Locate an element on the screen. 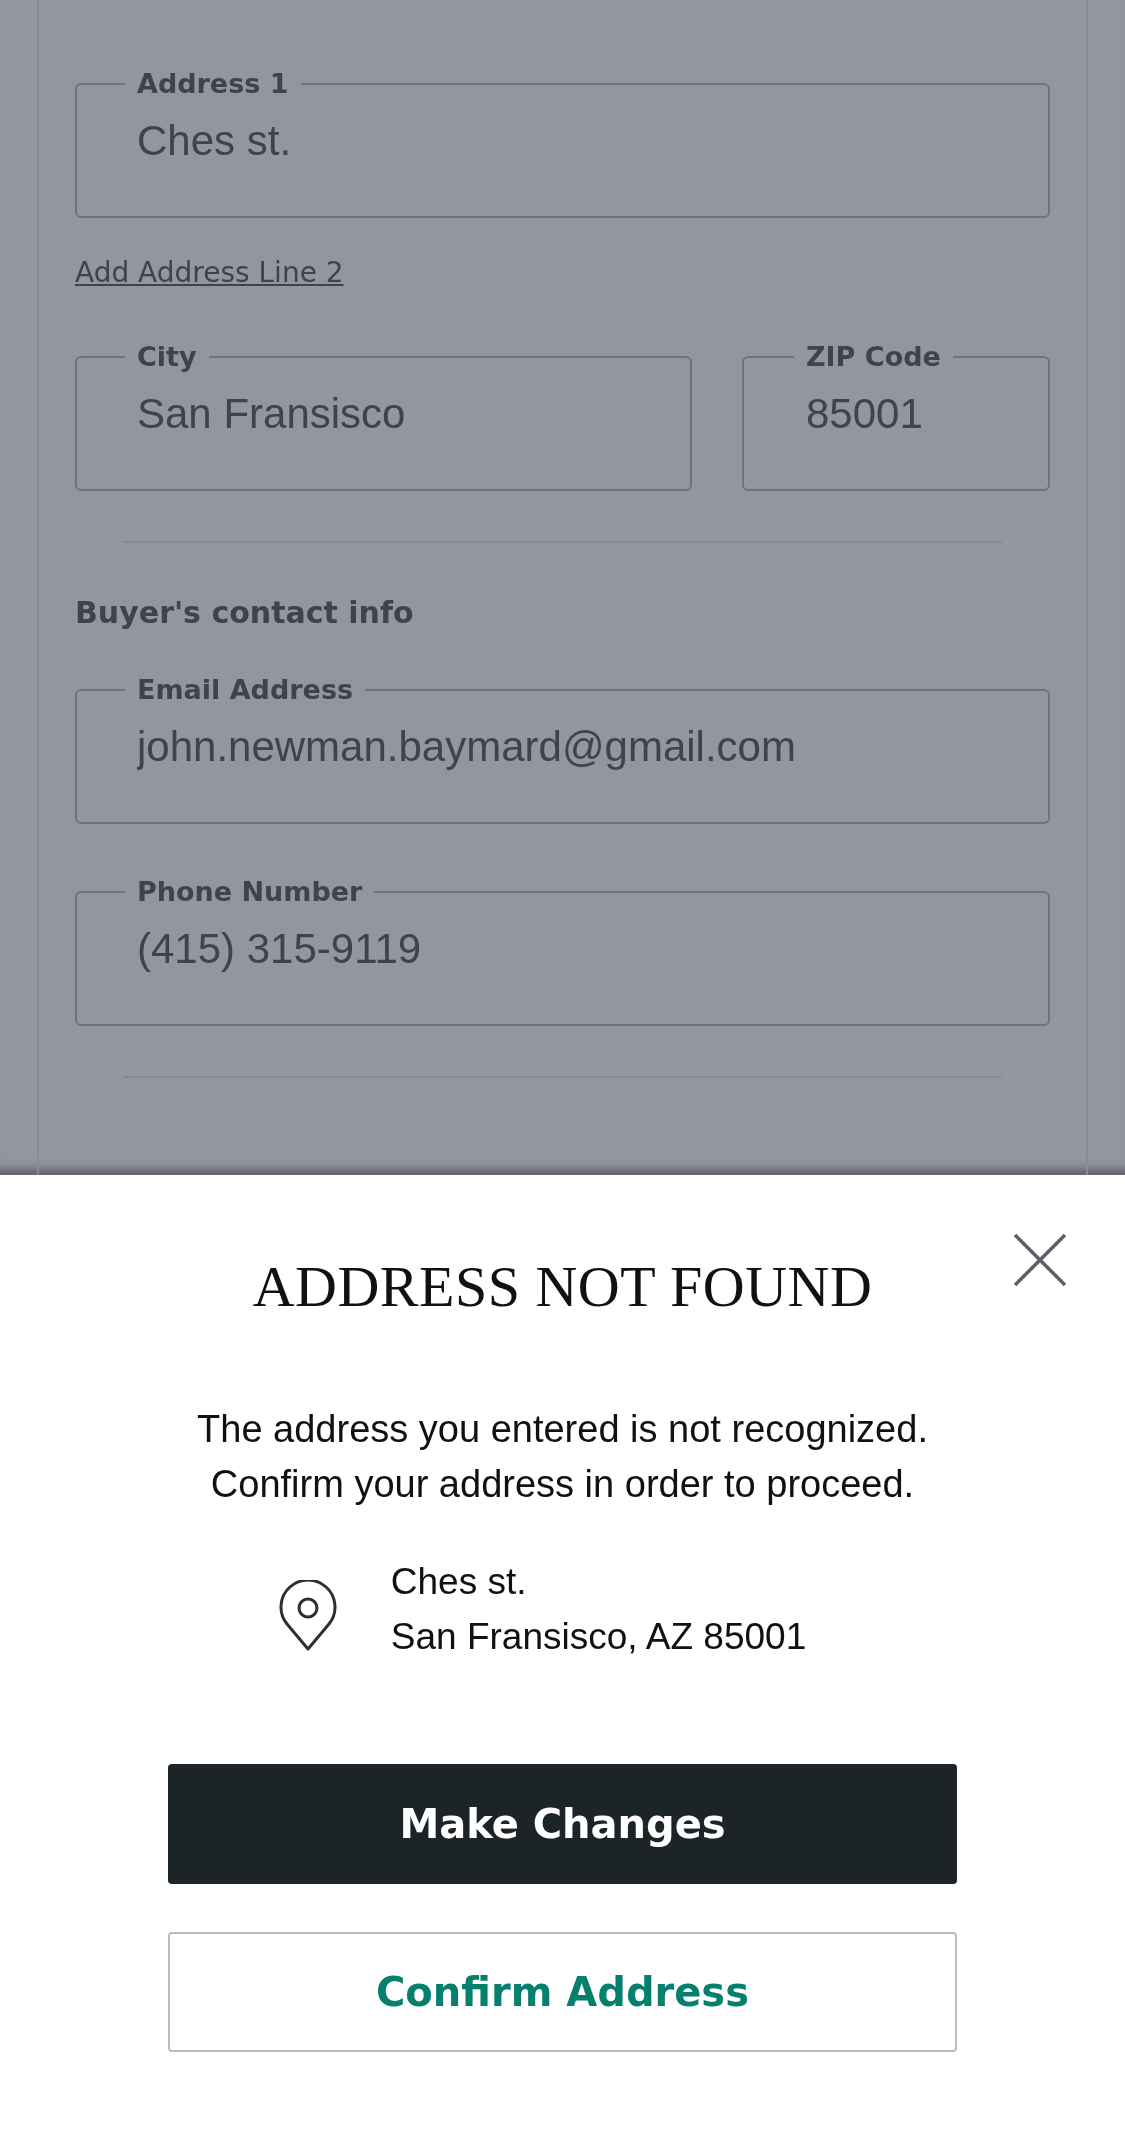  add-address-line-link: Add Address Line 2 is located at coordinates (209, 272).